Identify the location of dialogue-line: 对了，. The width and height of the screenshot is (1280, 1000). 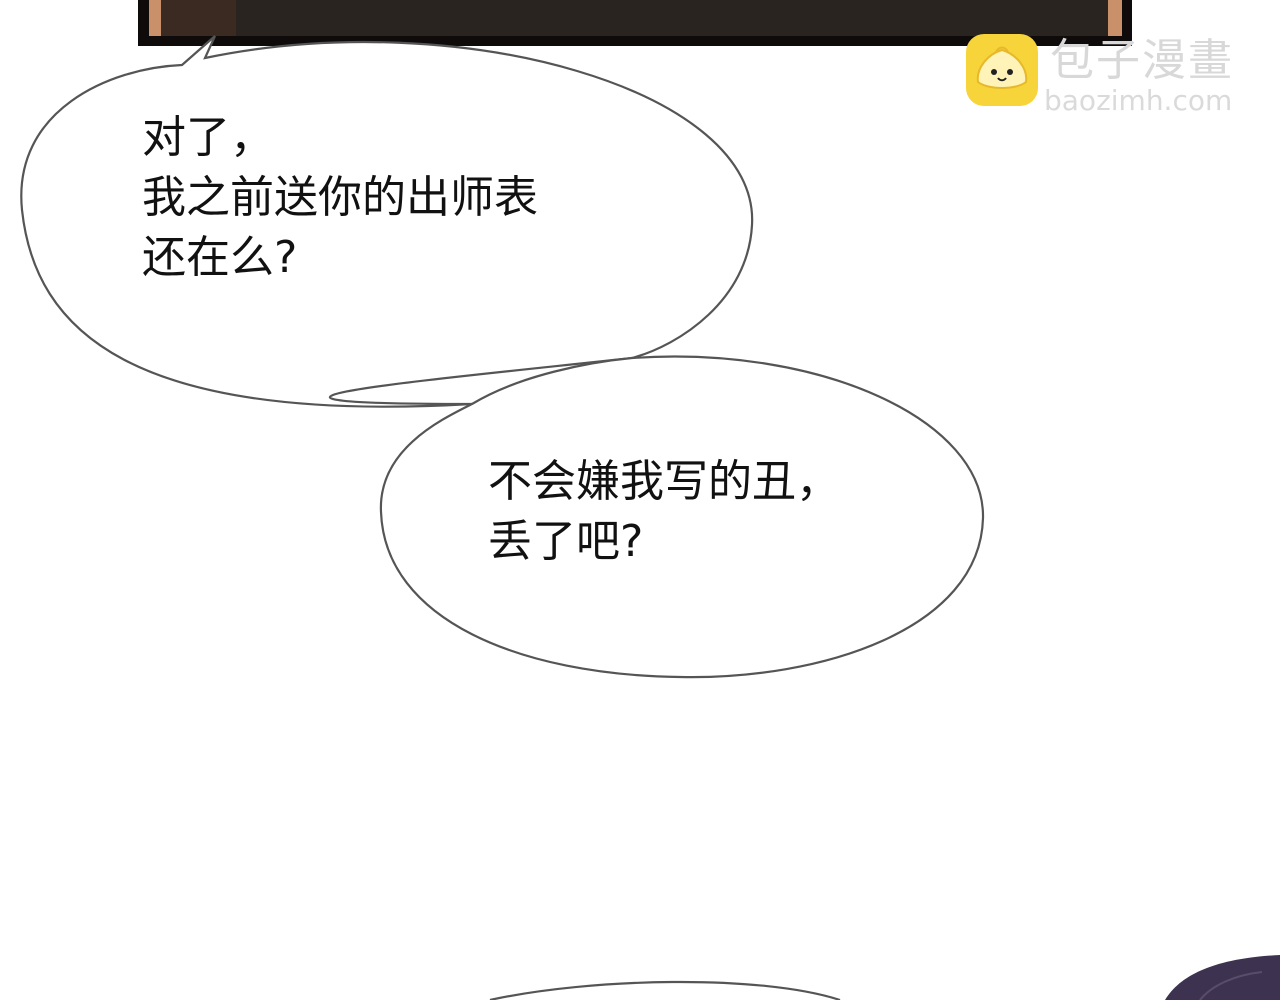
(208, 137).